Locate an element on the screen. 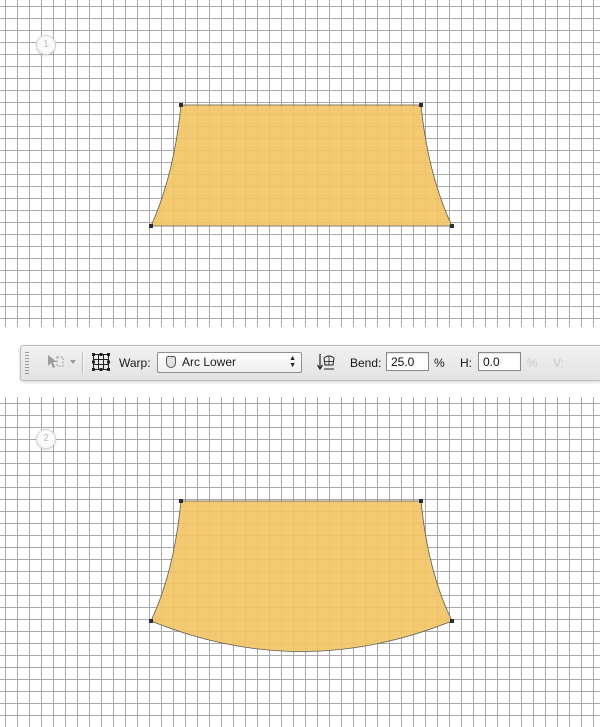  bend-percent-input is located at coordinates (407, 361).